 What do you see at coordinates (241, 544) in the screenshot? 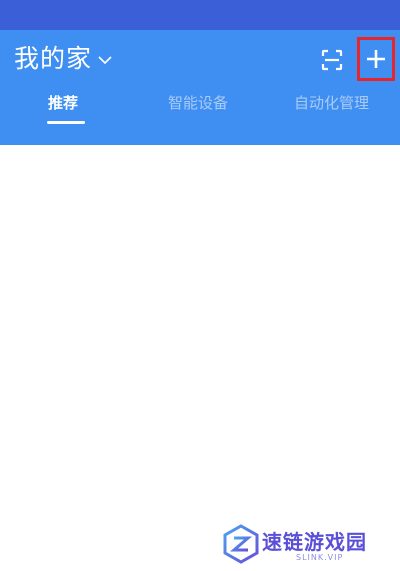
I see `watermark-logo-icon` at bounding box center [241, 544].